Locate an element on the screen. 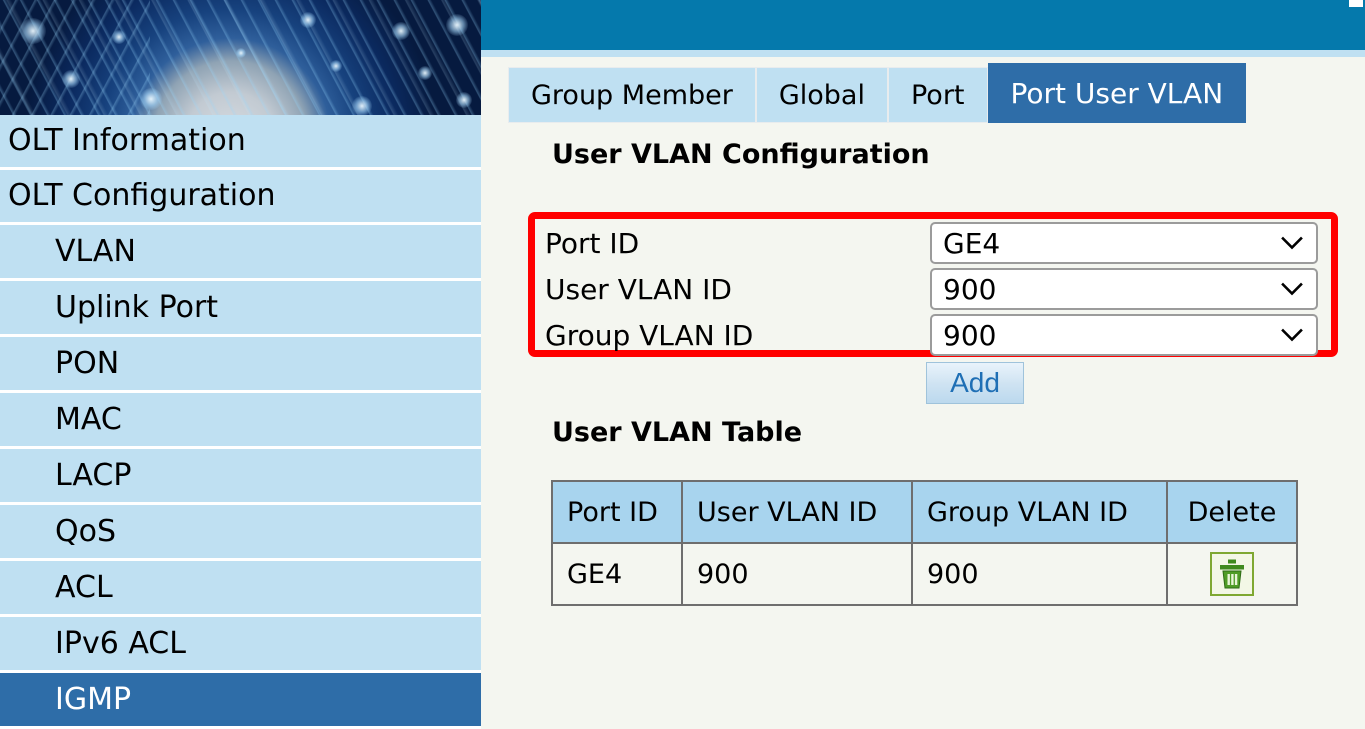 This screenshot has width=1365, height=729. config-section-heading: User VLAN Configuration is located at coordinates (741, 154).